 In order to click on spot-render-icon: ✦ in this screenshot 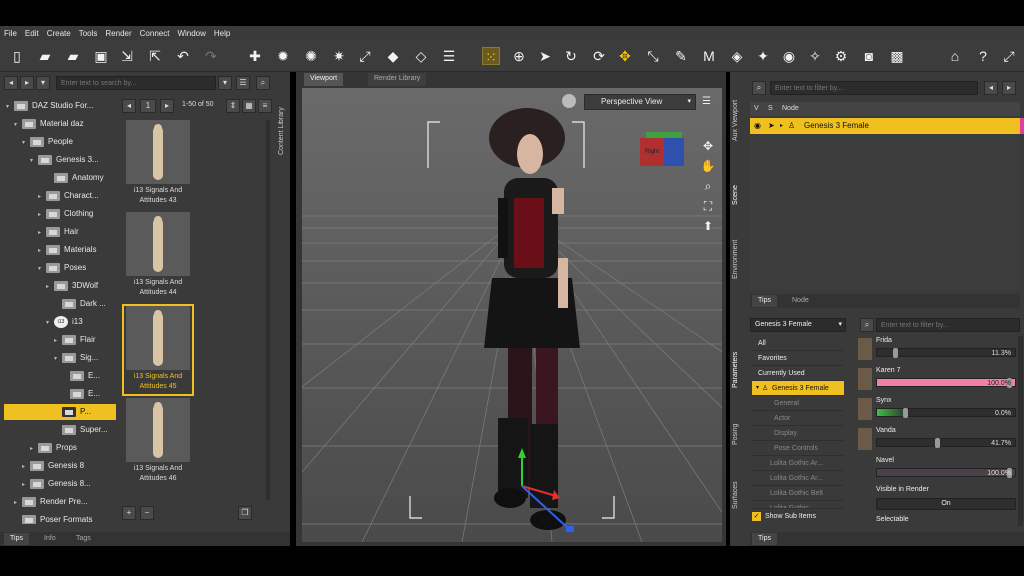, I will do `click(763, 56)`.